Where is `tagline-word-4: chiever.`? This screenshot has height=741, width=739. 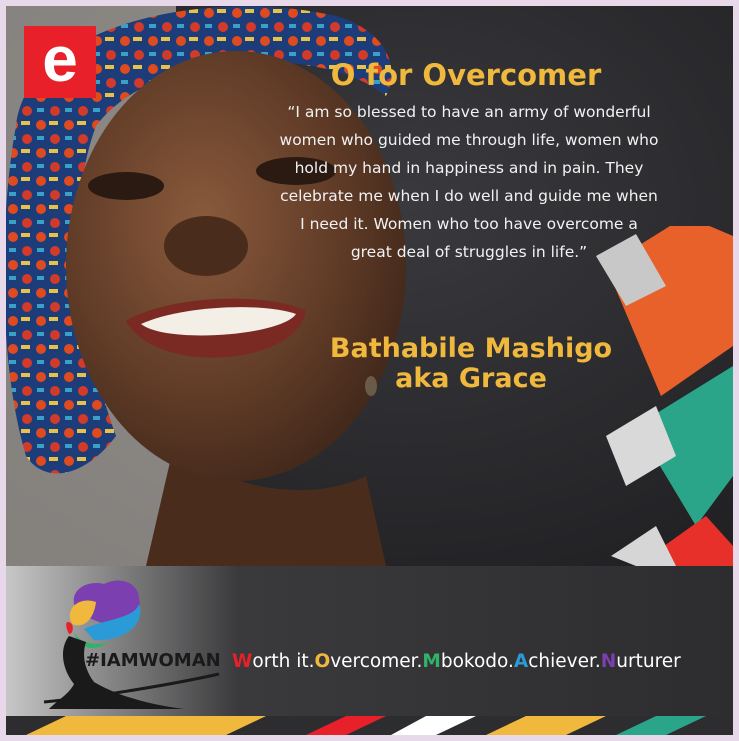
tagline-word-4: chiever. is located at coordinates (564, 661).